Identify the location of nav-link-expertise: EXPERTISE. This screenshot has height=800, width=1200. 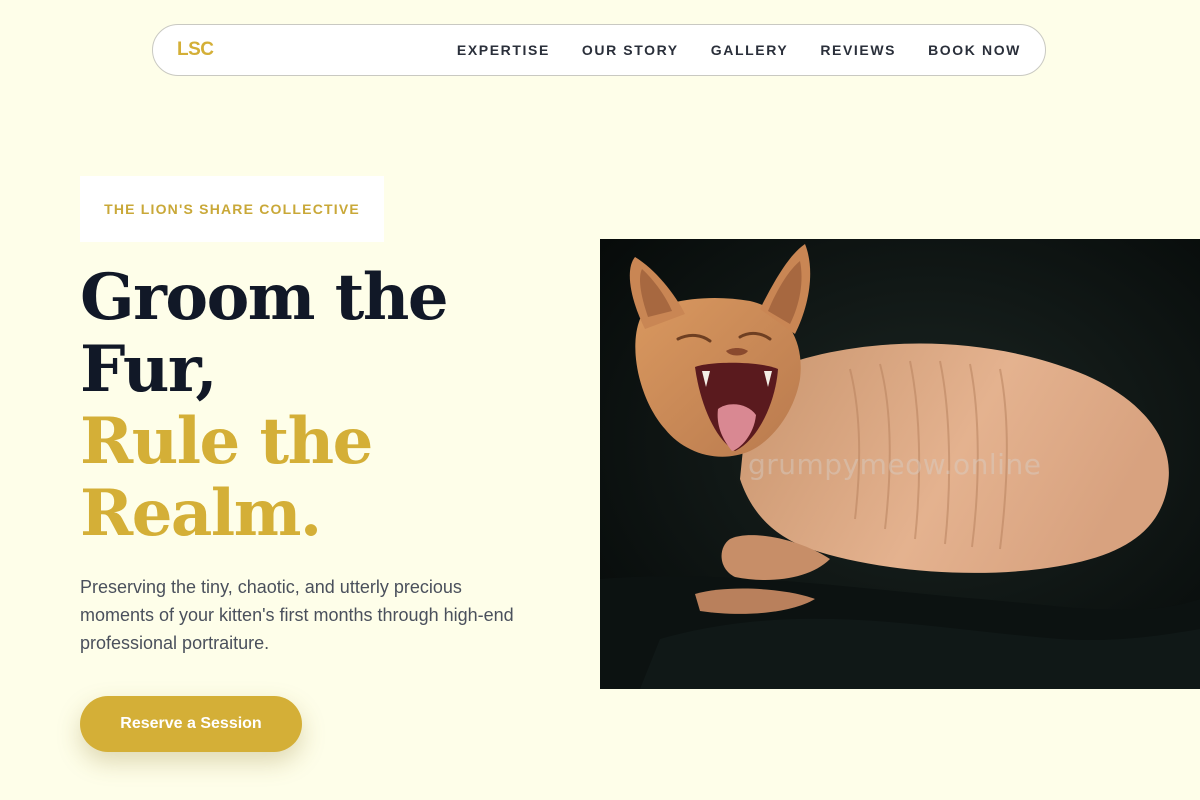
(503, 50).